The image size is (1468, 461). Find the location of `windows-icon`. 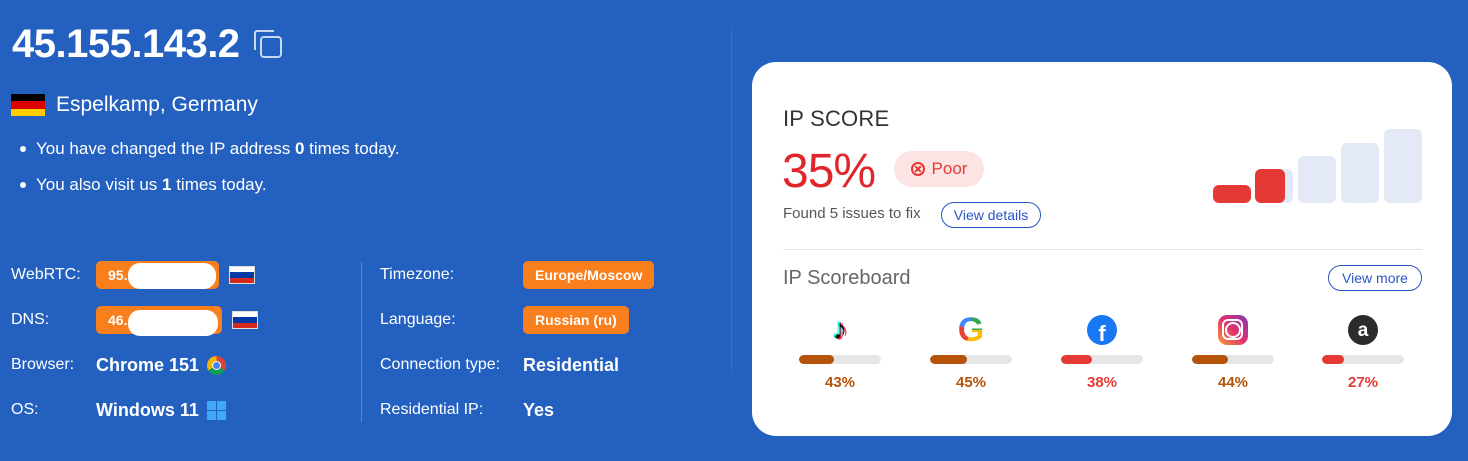

windows-icon is located at coordinates (216, 410).